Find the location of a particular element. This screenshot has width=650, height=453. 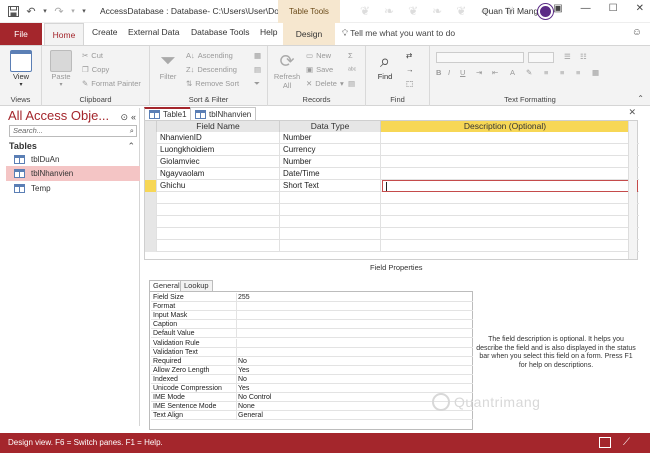

table-row: Luongkhoidiem Currency is located at coordinates (392, 150).